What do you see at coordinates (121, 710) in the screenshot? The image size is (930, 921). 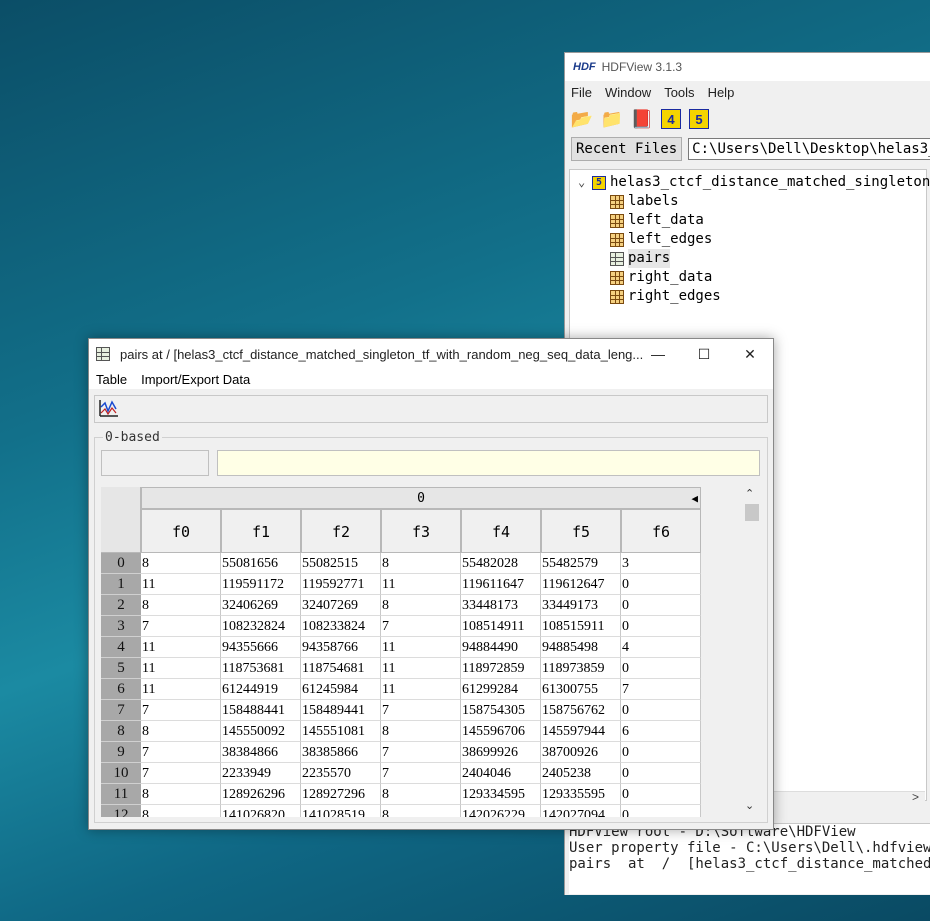 I see `row-header: 7` at bounding box center [121, 710].